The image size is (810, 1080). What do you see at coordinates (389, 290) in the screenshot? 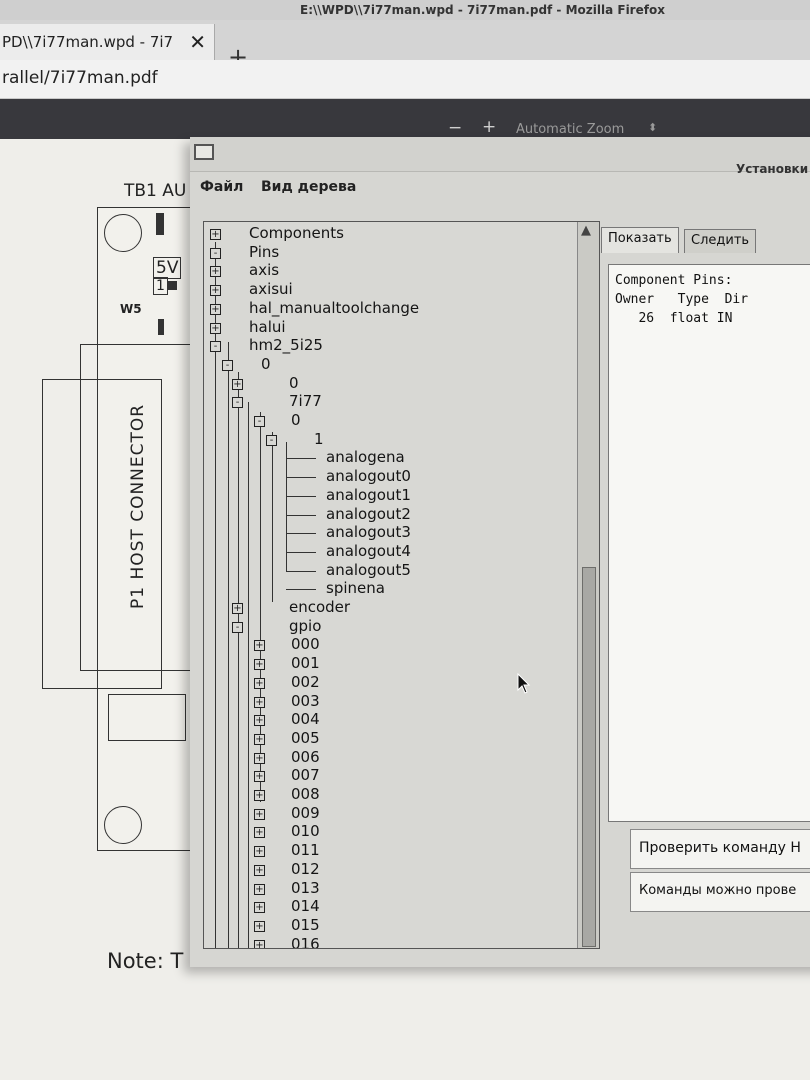
I see `tree-item: + axisui` at bounding box center [389, 290].